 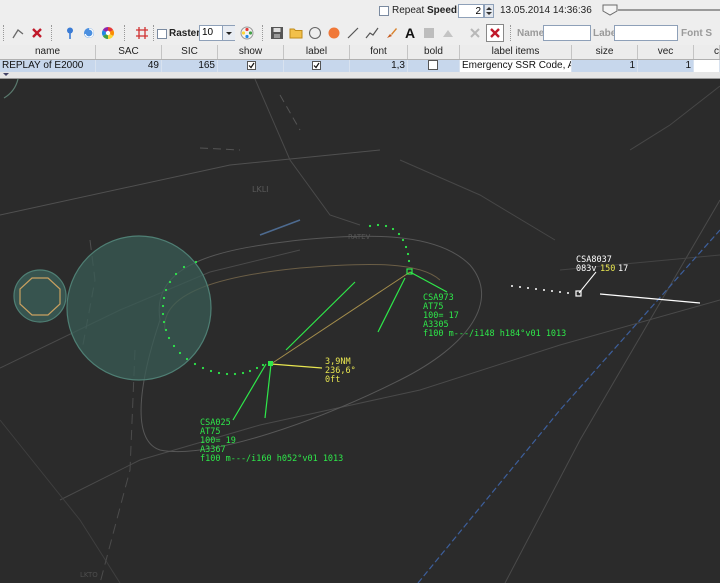 I want to click on raster-dropdown-button, so click(x=228, y=33).